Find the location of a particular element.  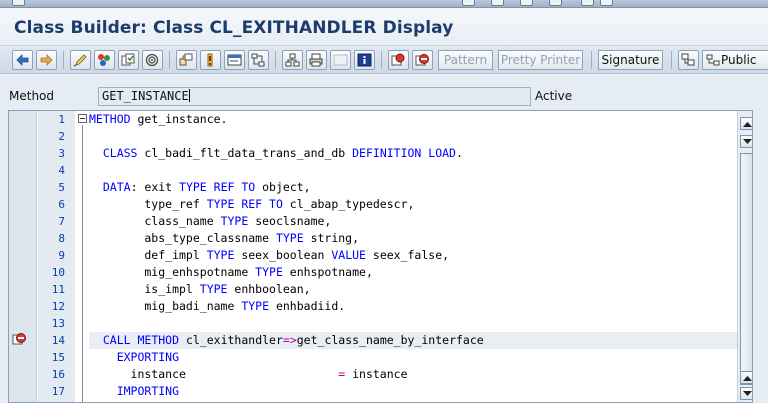

scroll-up-button is located at coordinates (746, 377).